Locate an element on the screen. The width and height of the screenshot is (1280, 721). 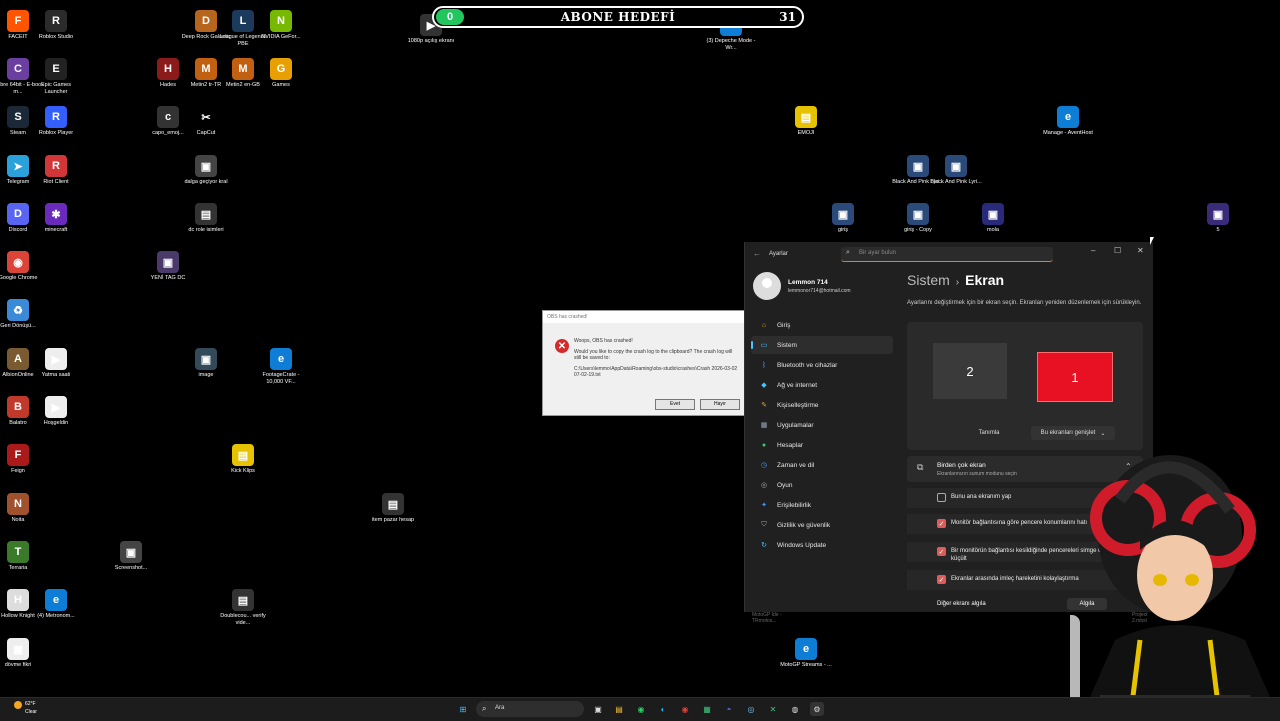
desktop-icon: ▶ Yatma saati is located at coordinates (56, 363).